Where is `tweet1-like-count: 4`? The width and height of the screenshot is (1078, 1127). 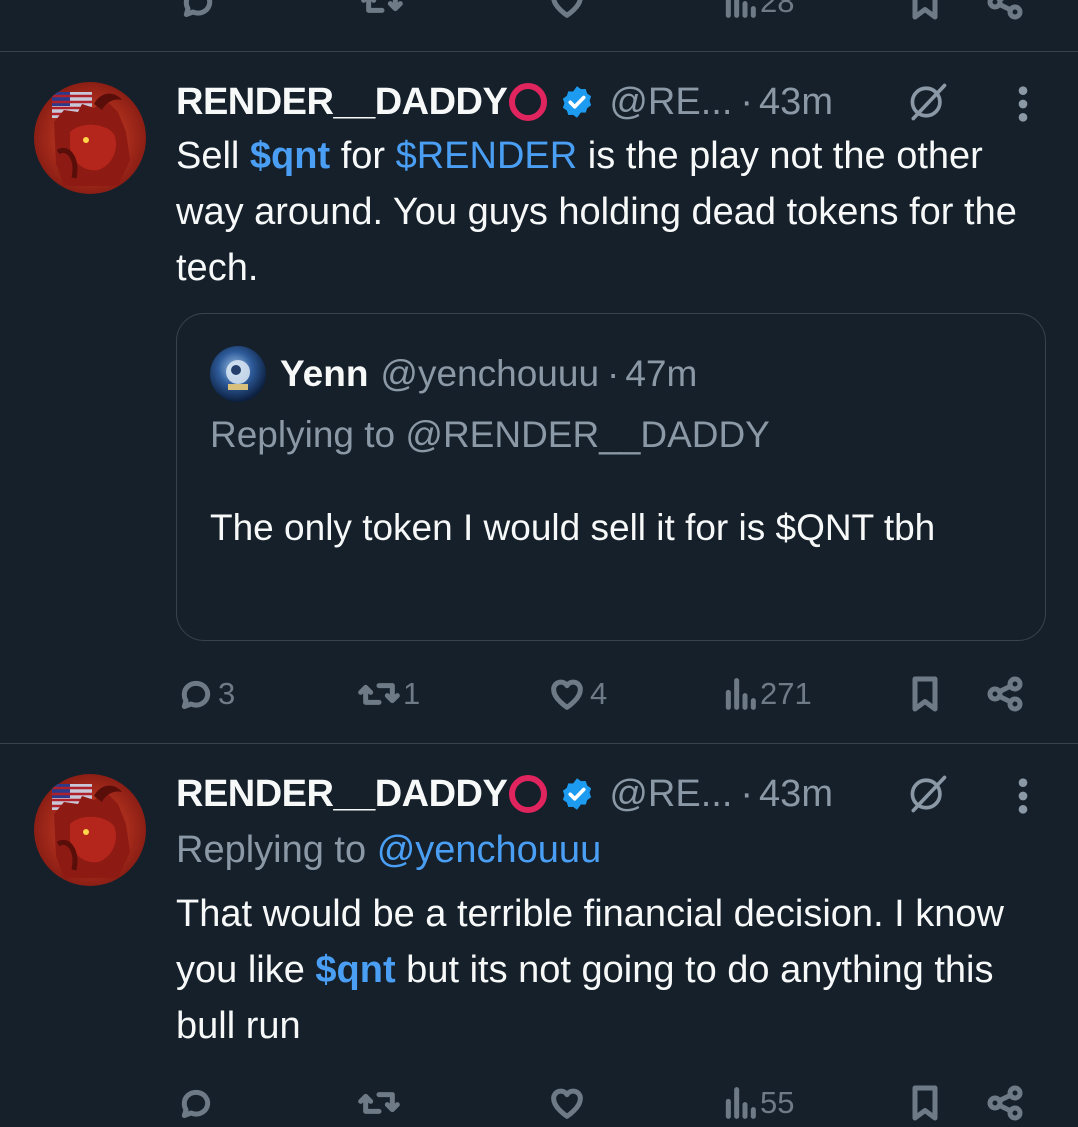 tweet1-like-count: 4 is located at coordinates (599, 693).